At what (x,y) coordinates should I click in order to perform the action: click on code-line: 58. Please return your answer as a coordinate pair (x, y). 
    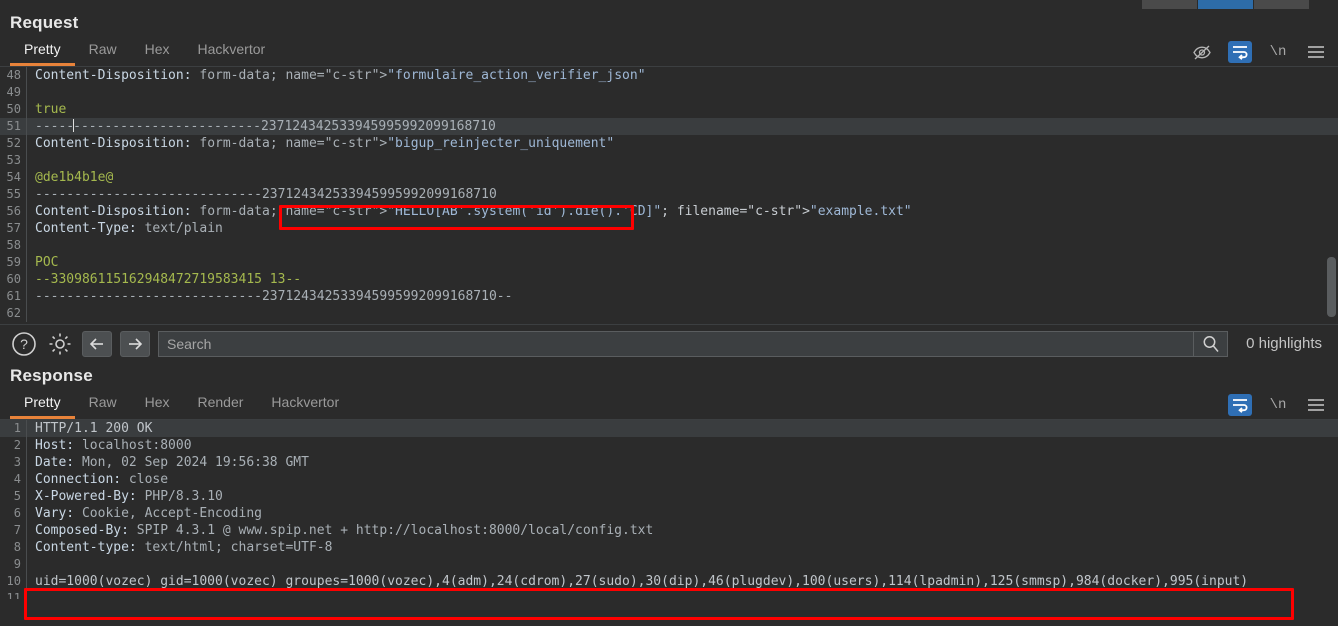
    Looking at the image, I should click on (669, 245).